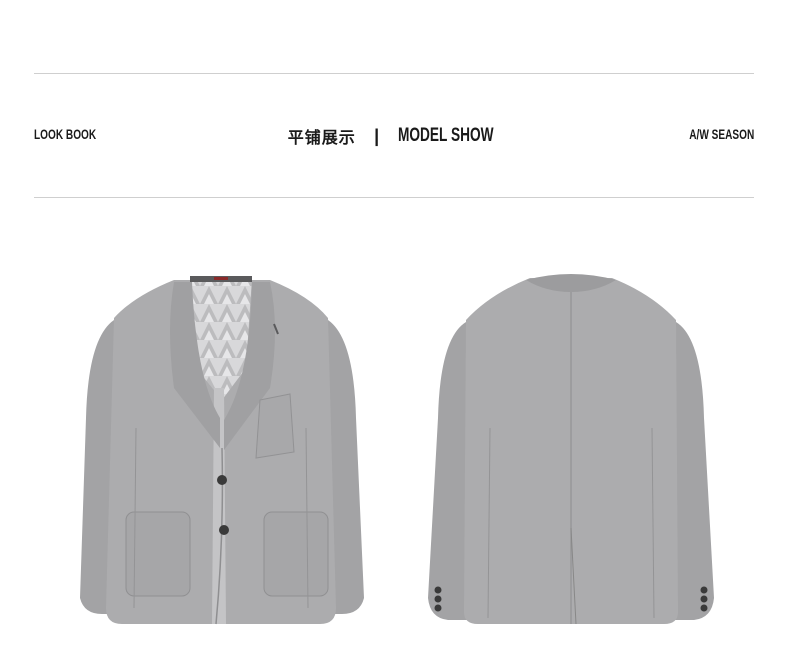  What do you see at coordinates (445, 135) in the screenshot?
I see `title-english: MODEL SHOW` at bounding box center [445, 135].